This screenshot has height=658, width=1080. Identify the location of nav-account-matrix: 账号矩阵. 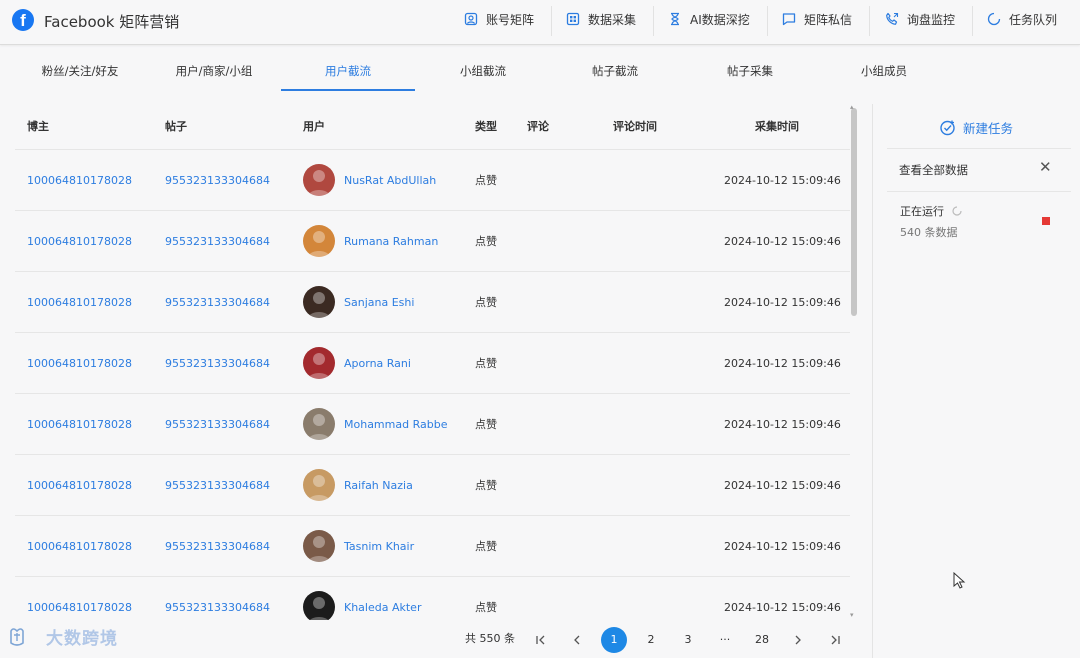
(499, 19).